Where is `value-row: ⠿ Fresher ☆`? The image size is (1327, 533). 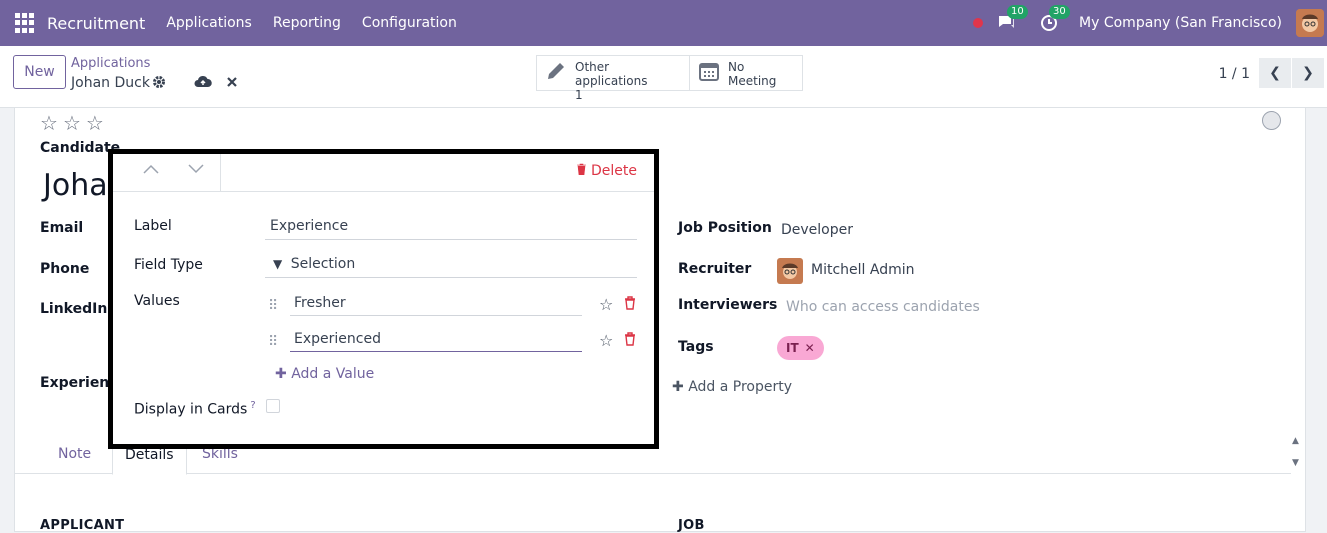 value-row: ⠿ Fresher ☆ is located at coordinates (453, 309).